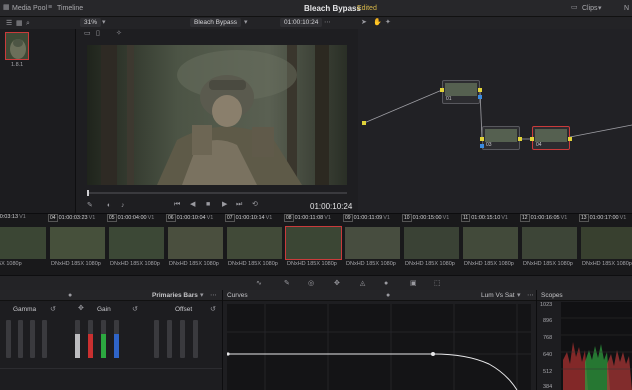  I want to click on gamma-g-bar, so click(32, 339).